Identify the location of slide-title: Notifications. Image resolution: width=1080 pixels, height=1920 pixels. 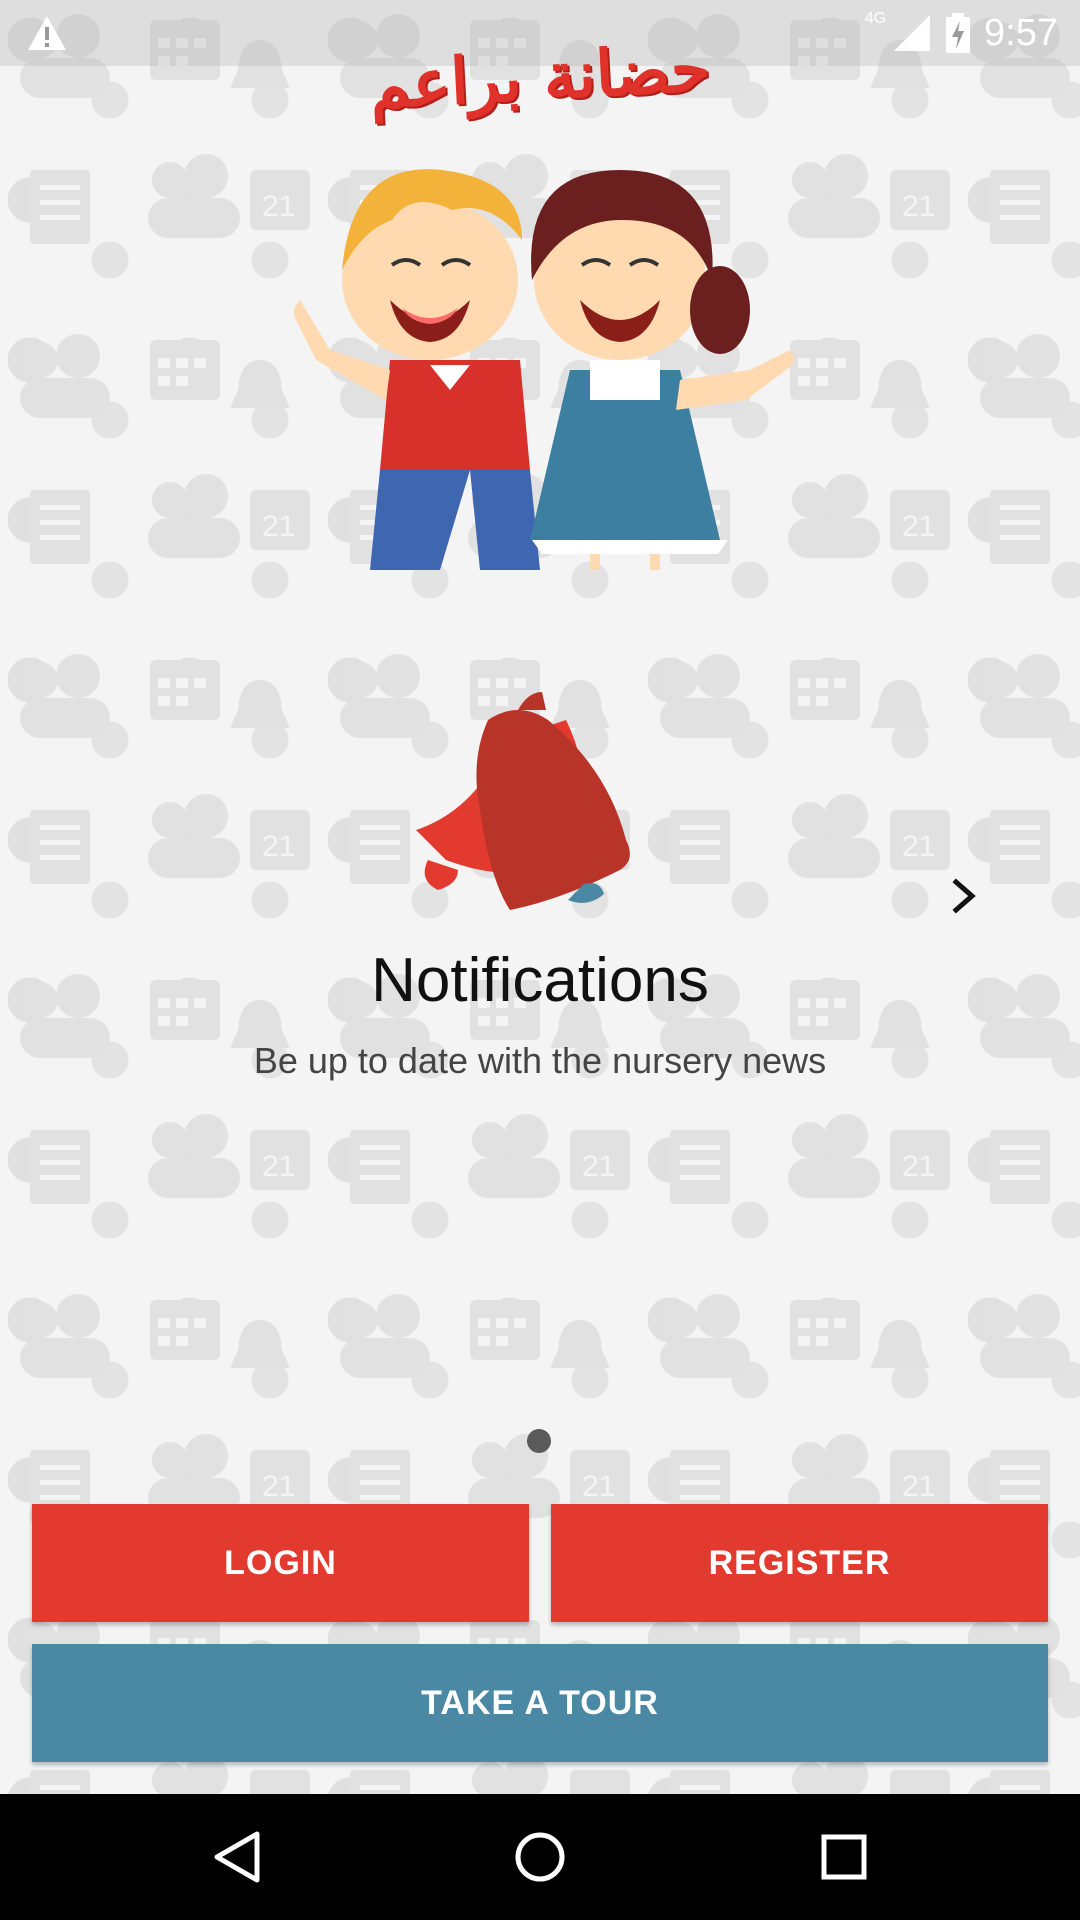
(540, 980).